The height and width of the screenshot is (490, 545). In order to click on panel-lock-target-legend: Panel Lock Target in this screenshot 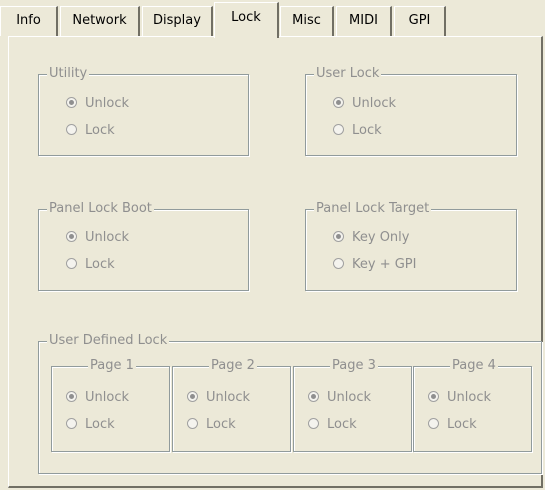, I will do `click(373, 209)`.